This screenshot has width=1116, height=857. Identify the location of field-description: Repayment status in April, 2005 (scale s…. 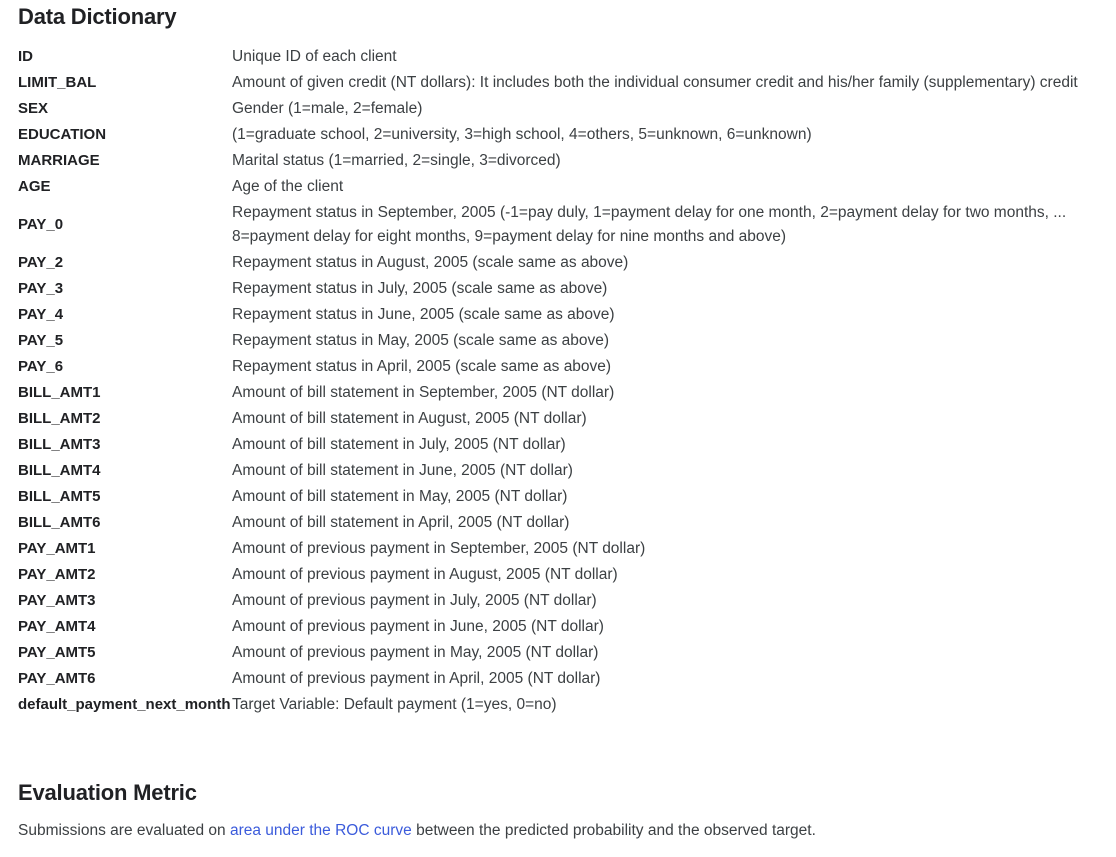
(422, 366).